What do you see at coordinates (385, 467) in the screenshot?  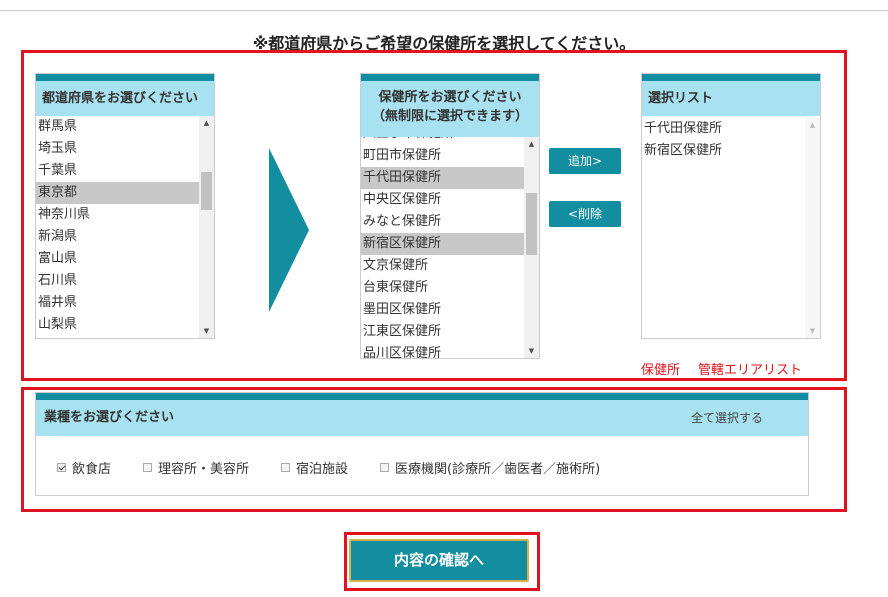 I see `checkbox-medical` at bounding box center [385, 467].